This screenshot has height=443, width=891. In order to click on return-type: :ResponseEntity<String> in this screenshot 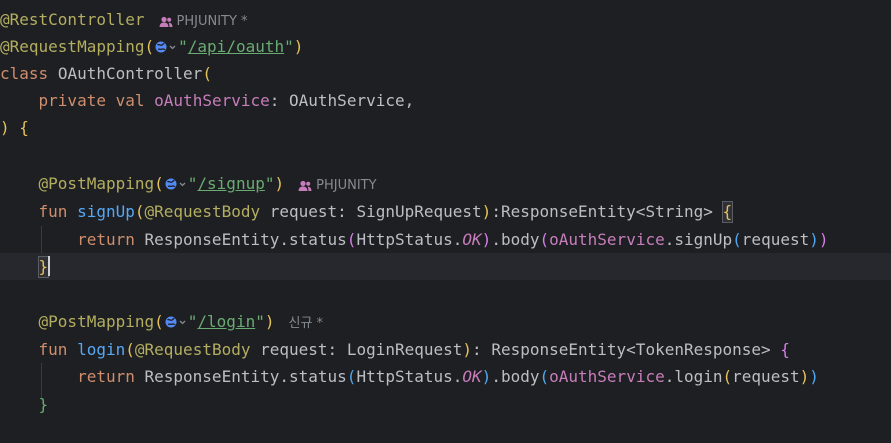, I will do `click(607, 211)`.